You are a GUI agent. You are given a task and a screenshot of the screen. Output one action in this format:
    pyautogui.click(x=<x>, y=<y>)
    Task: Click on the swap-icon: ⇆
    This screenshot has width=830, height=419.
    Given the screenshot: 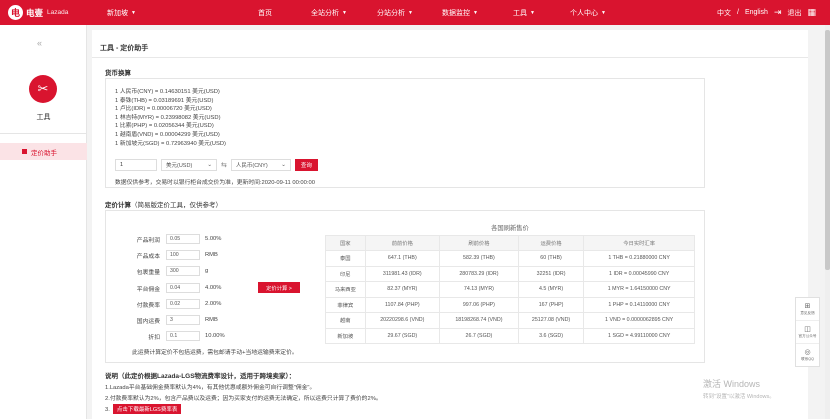 What is the action you would take?
    pyautogui.click(x=224, y=165)
    